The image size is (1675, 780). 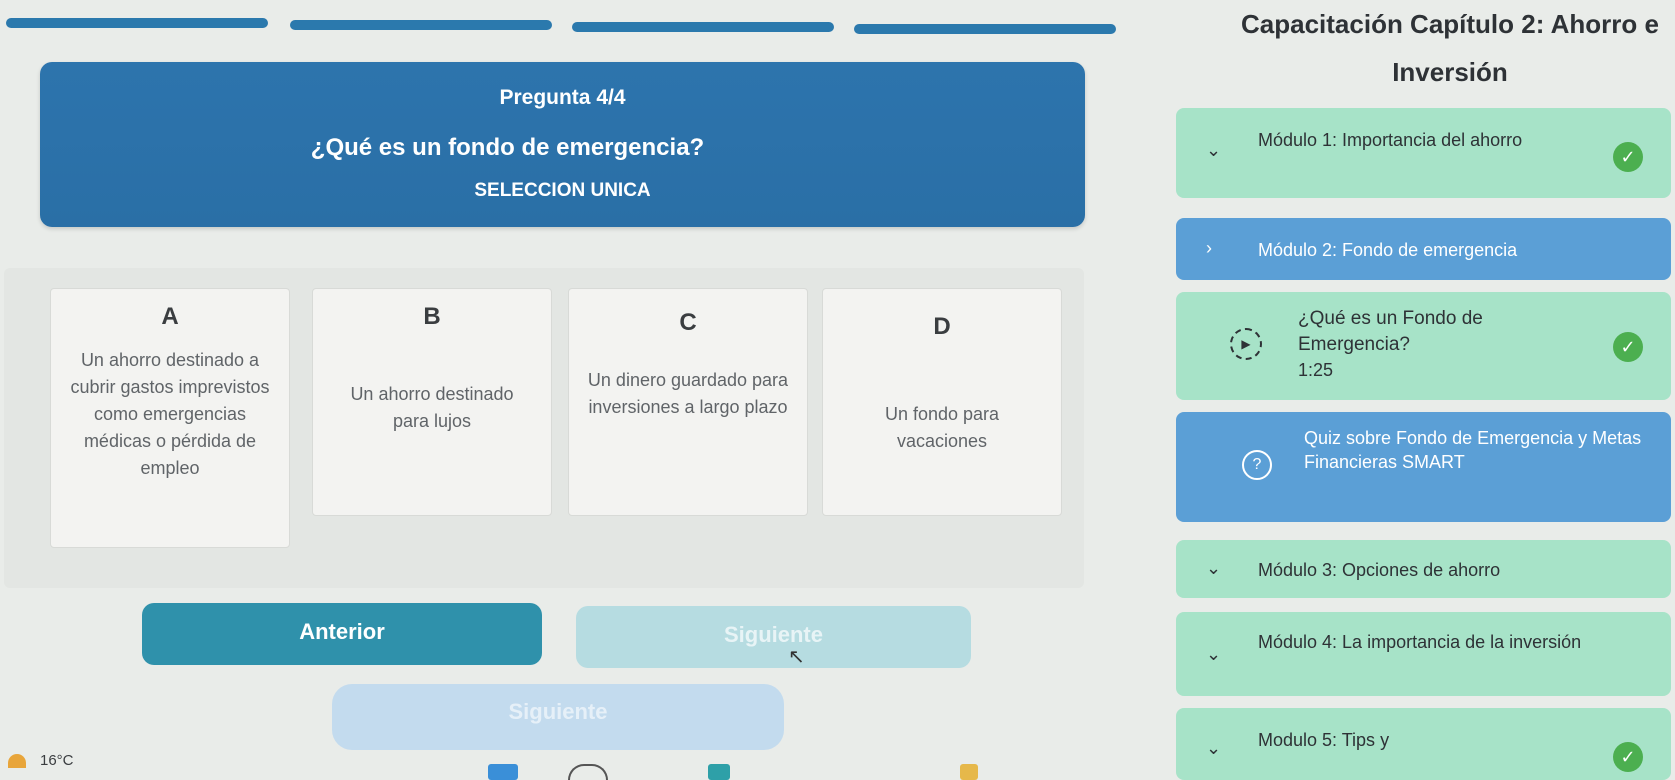 I want to click on option-letter: C, so click(x=688, y=322).